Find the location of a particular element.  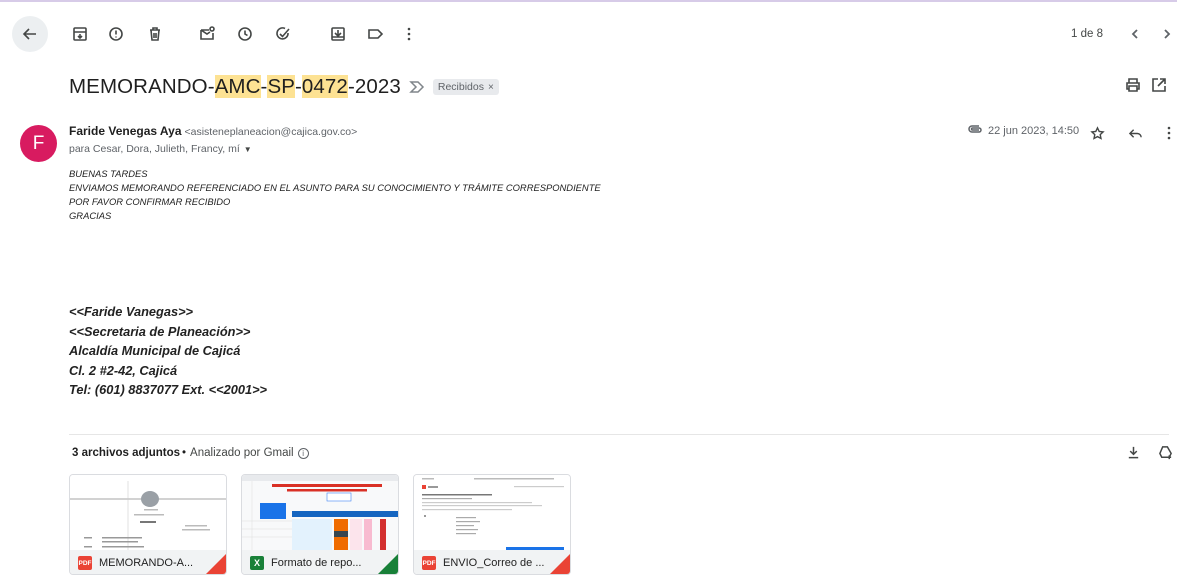

download-icon is located at coordinates (1133, 452).